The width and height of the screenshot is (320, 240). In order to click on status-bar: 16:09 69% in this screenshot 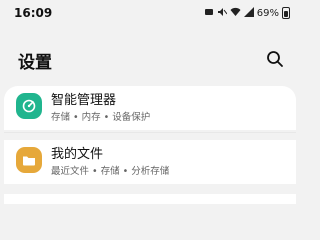, I will do `click(150, 14)`.